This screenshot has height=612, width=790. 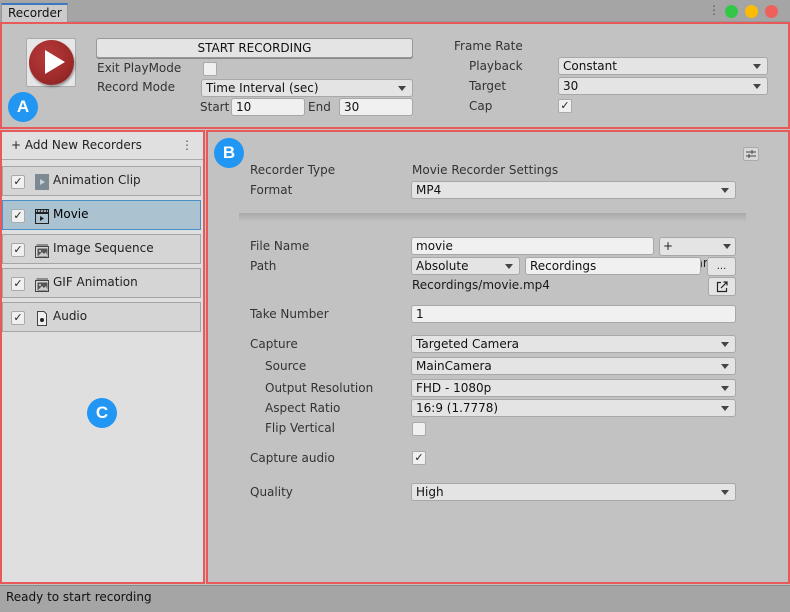 I want to click on recorder-item-gif-animation: ✓ GIF Animation, so click(x=101, y=283).